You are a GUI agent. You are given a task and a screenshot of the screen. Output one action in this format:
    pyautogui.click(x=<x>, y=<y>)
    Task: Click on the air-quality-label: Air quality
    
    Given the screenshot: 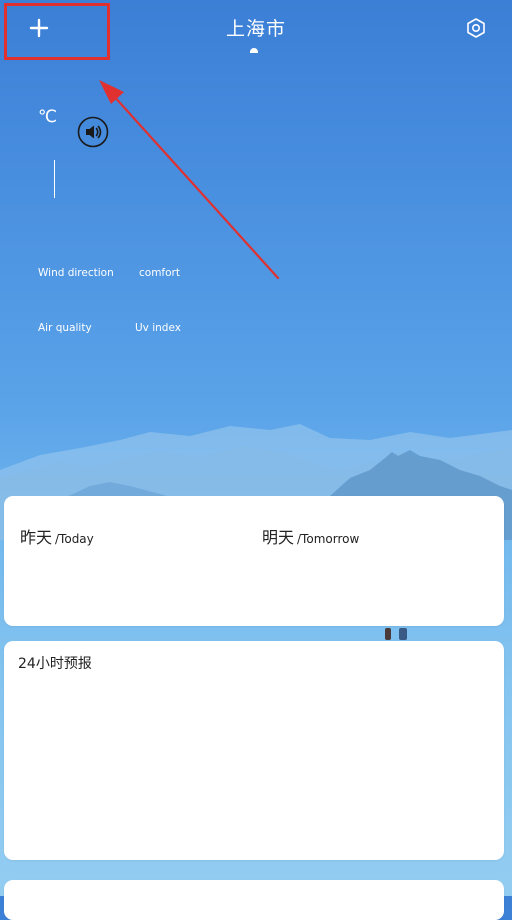 What is the action you would take?
    pyautogui.click(x=65, y=328)
    